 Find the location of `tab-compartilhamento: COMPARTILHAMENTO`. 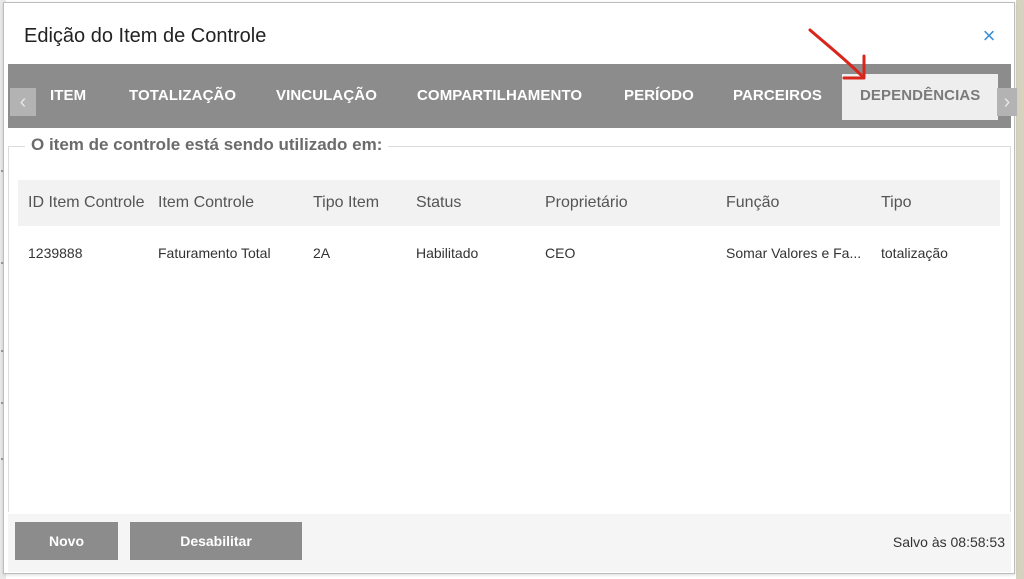

tab-compartilhamento: COMPARTILHAMENTO is located at coordinates (499, 96).